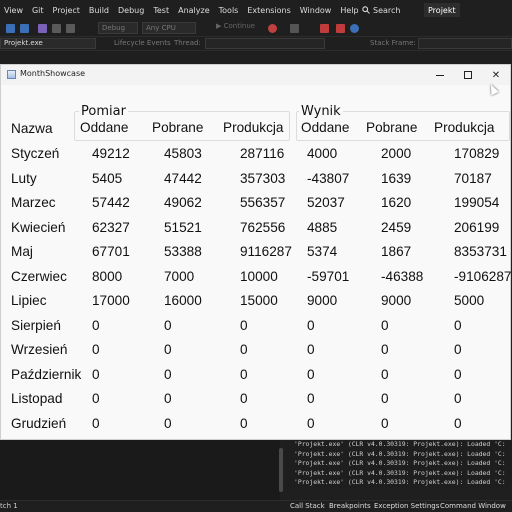 Image resolution: width=512 pixels, height=512 pixels. I want to click on thread-combo, so click(265, 43).